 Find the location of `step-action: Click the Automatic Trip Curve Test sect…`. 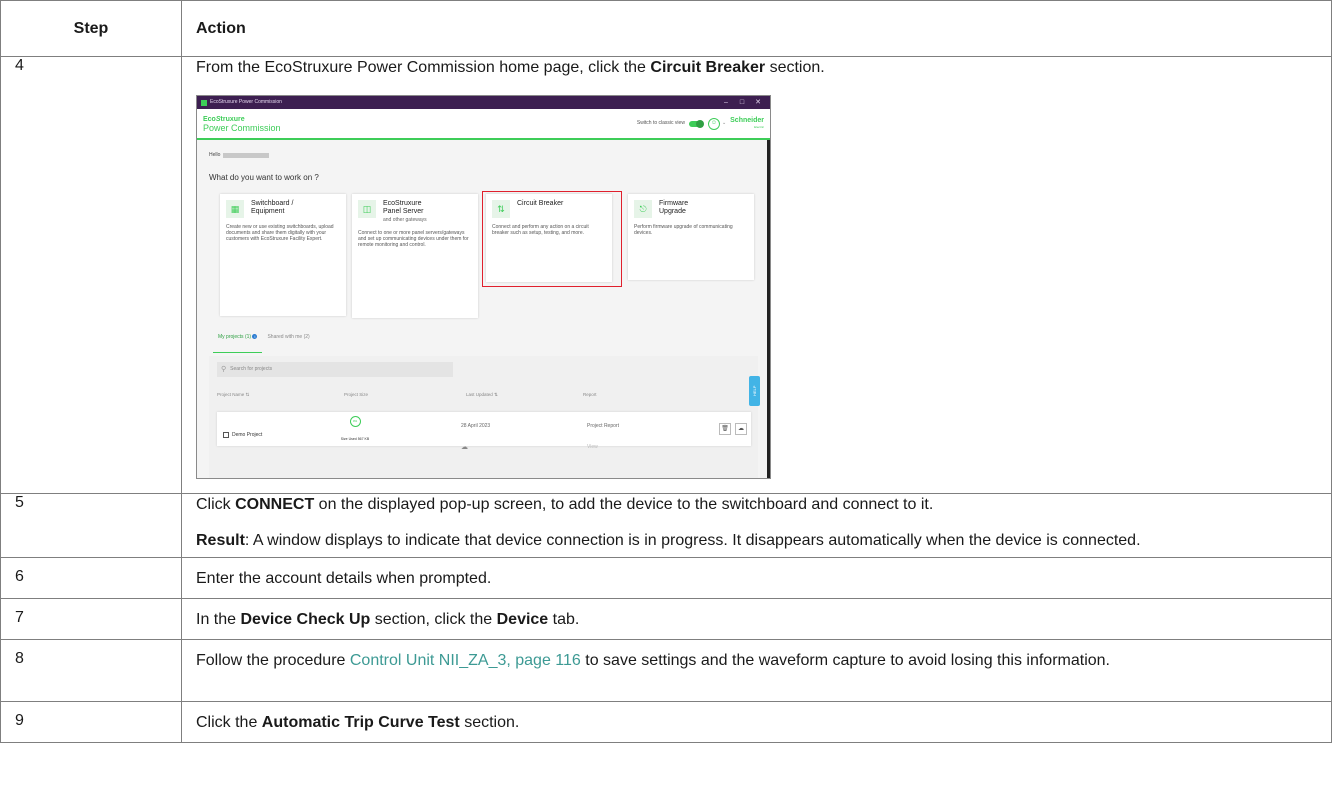

step-action: Click the Automatic Trip Curve Test sect… is located at coordinates (756, 722).